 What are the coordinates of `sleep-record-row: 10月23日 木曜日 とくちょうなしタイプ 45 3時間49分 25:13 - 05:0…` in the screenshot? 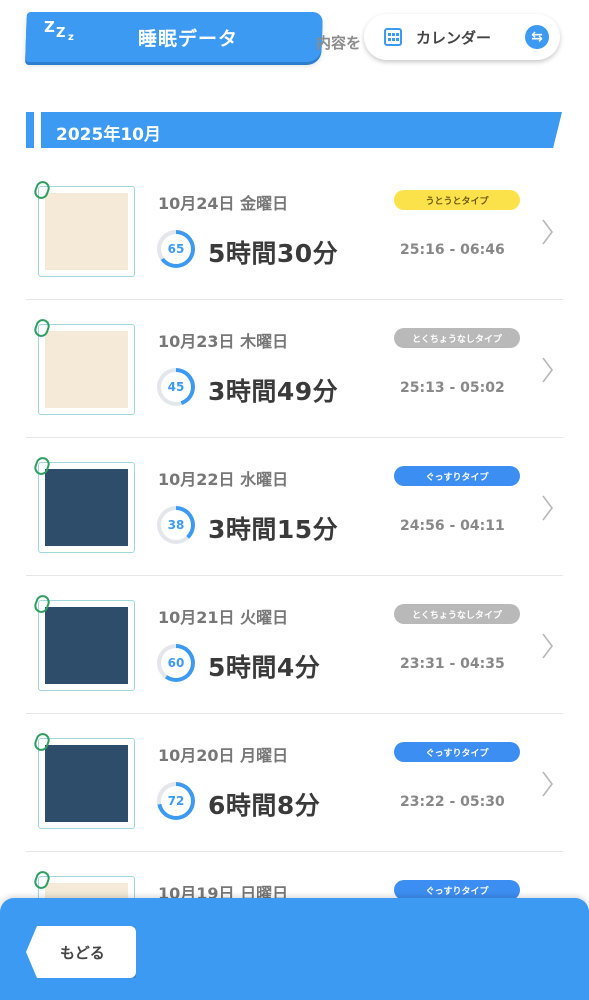 It's located at (294, 369).